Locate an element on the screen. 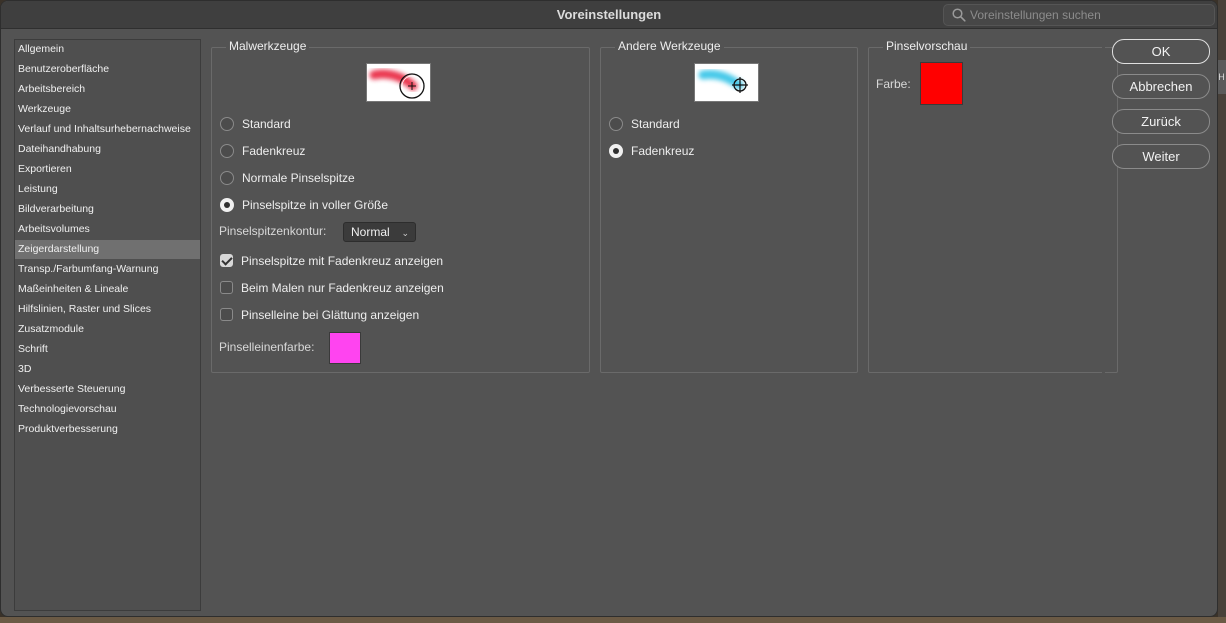 The height and width of the screenshot is (623, 1226). paint-cursor-preview is located at coordinates (398, 82).